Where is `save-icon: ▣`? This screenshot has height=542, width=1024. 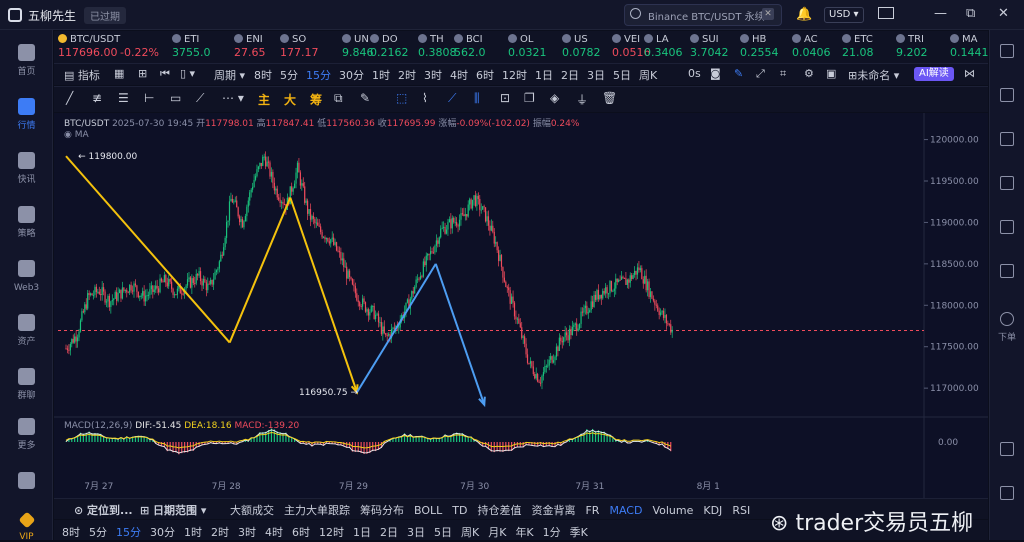
save-icon: ▣ is located at coordinates (831, 73).